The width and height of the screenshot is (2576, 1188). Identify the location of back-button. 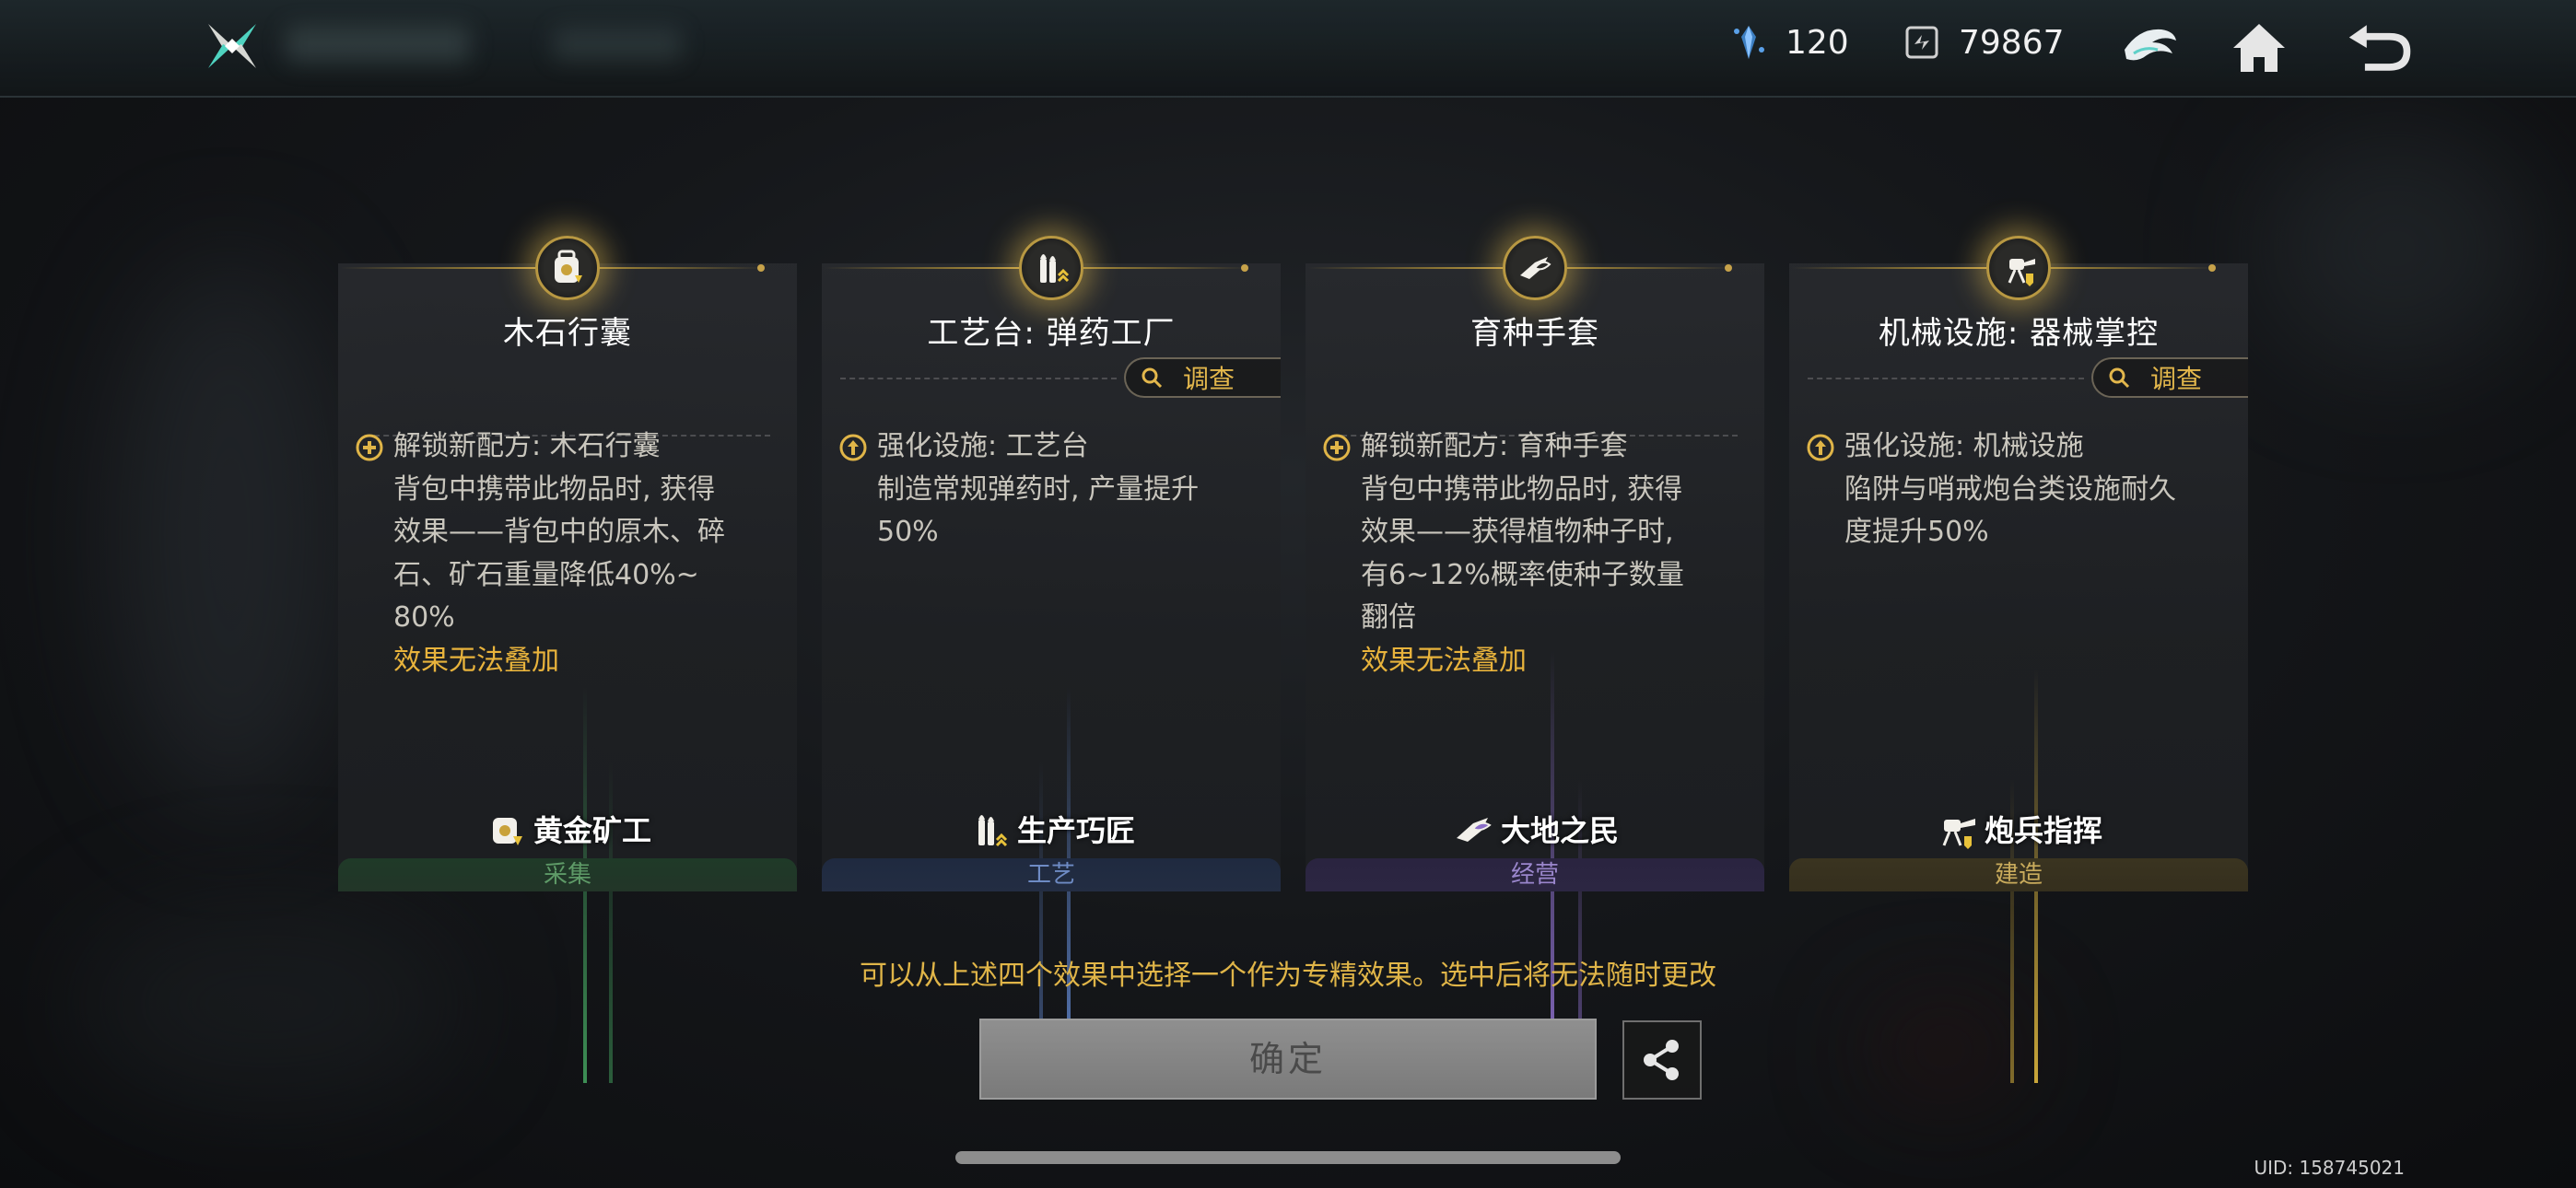
(2381, 48).